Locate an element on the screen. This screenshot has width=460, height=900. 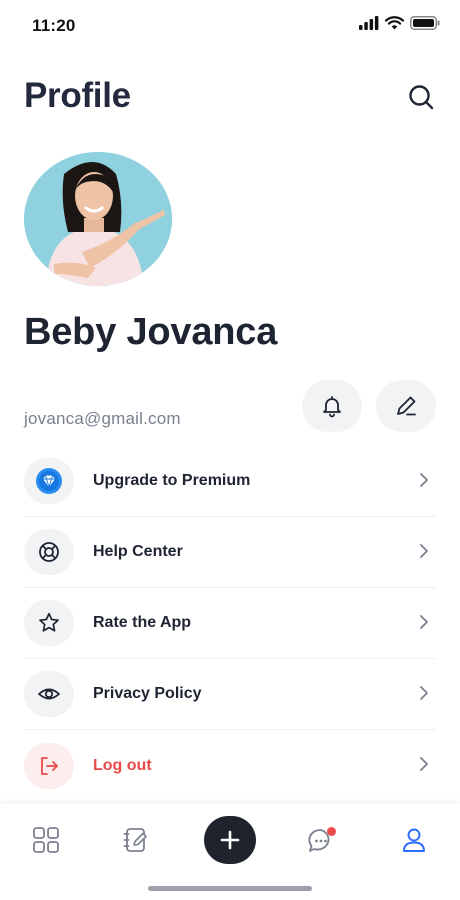
status-bar: 11:20 is located at coordinates (230, 26).